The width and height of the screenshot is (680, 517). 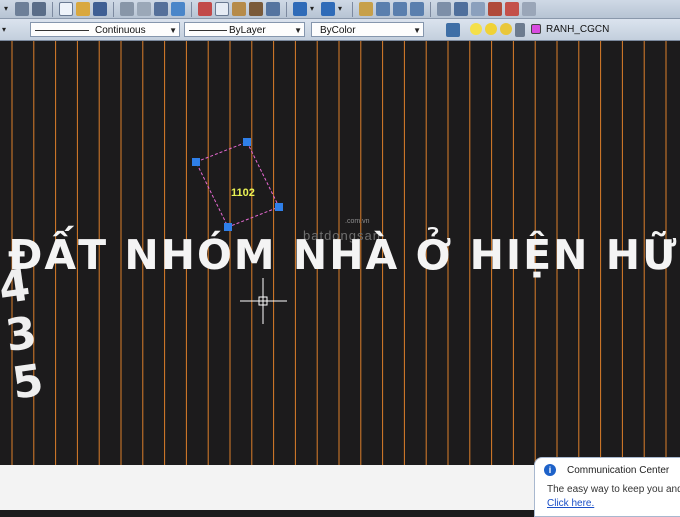 What do you see at coordinates (618, 470) in the screenshot?
I see `balloon-title: Communication Center` at bounding box center [618, 470].